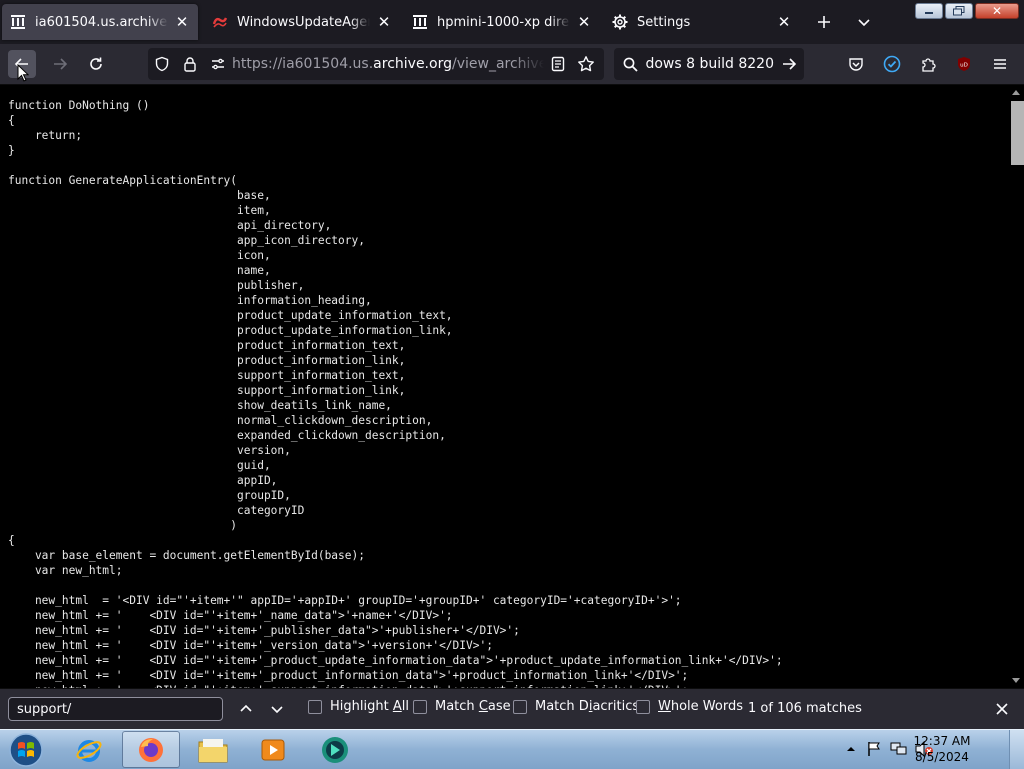 The height and width of the screenshot is (769, 1024). I want to click on mouse-cursor-icon, so click(23, 73).